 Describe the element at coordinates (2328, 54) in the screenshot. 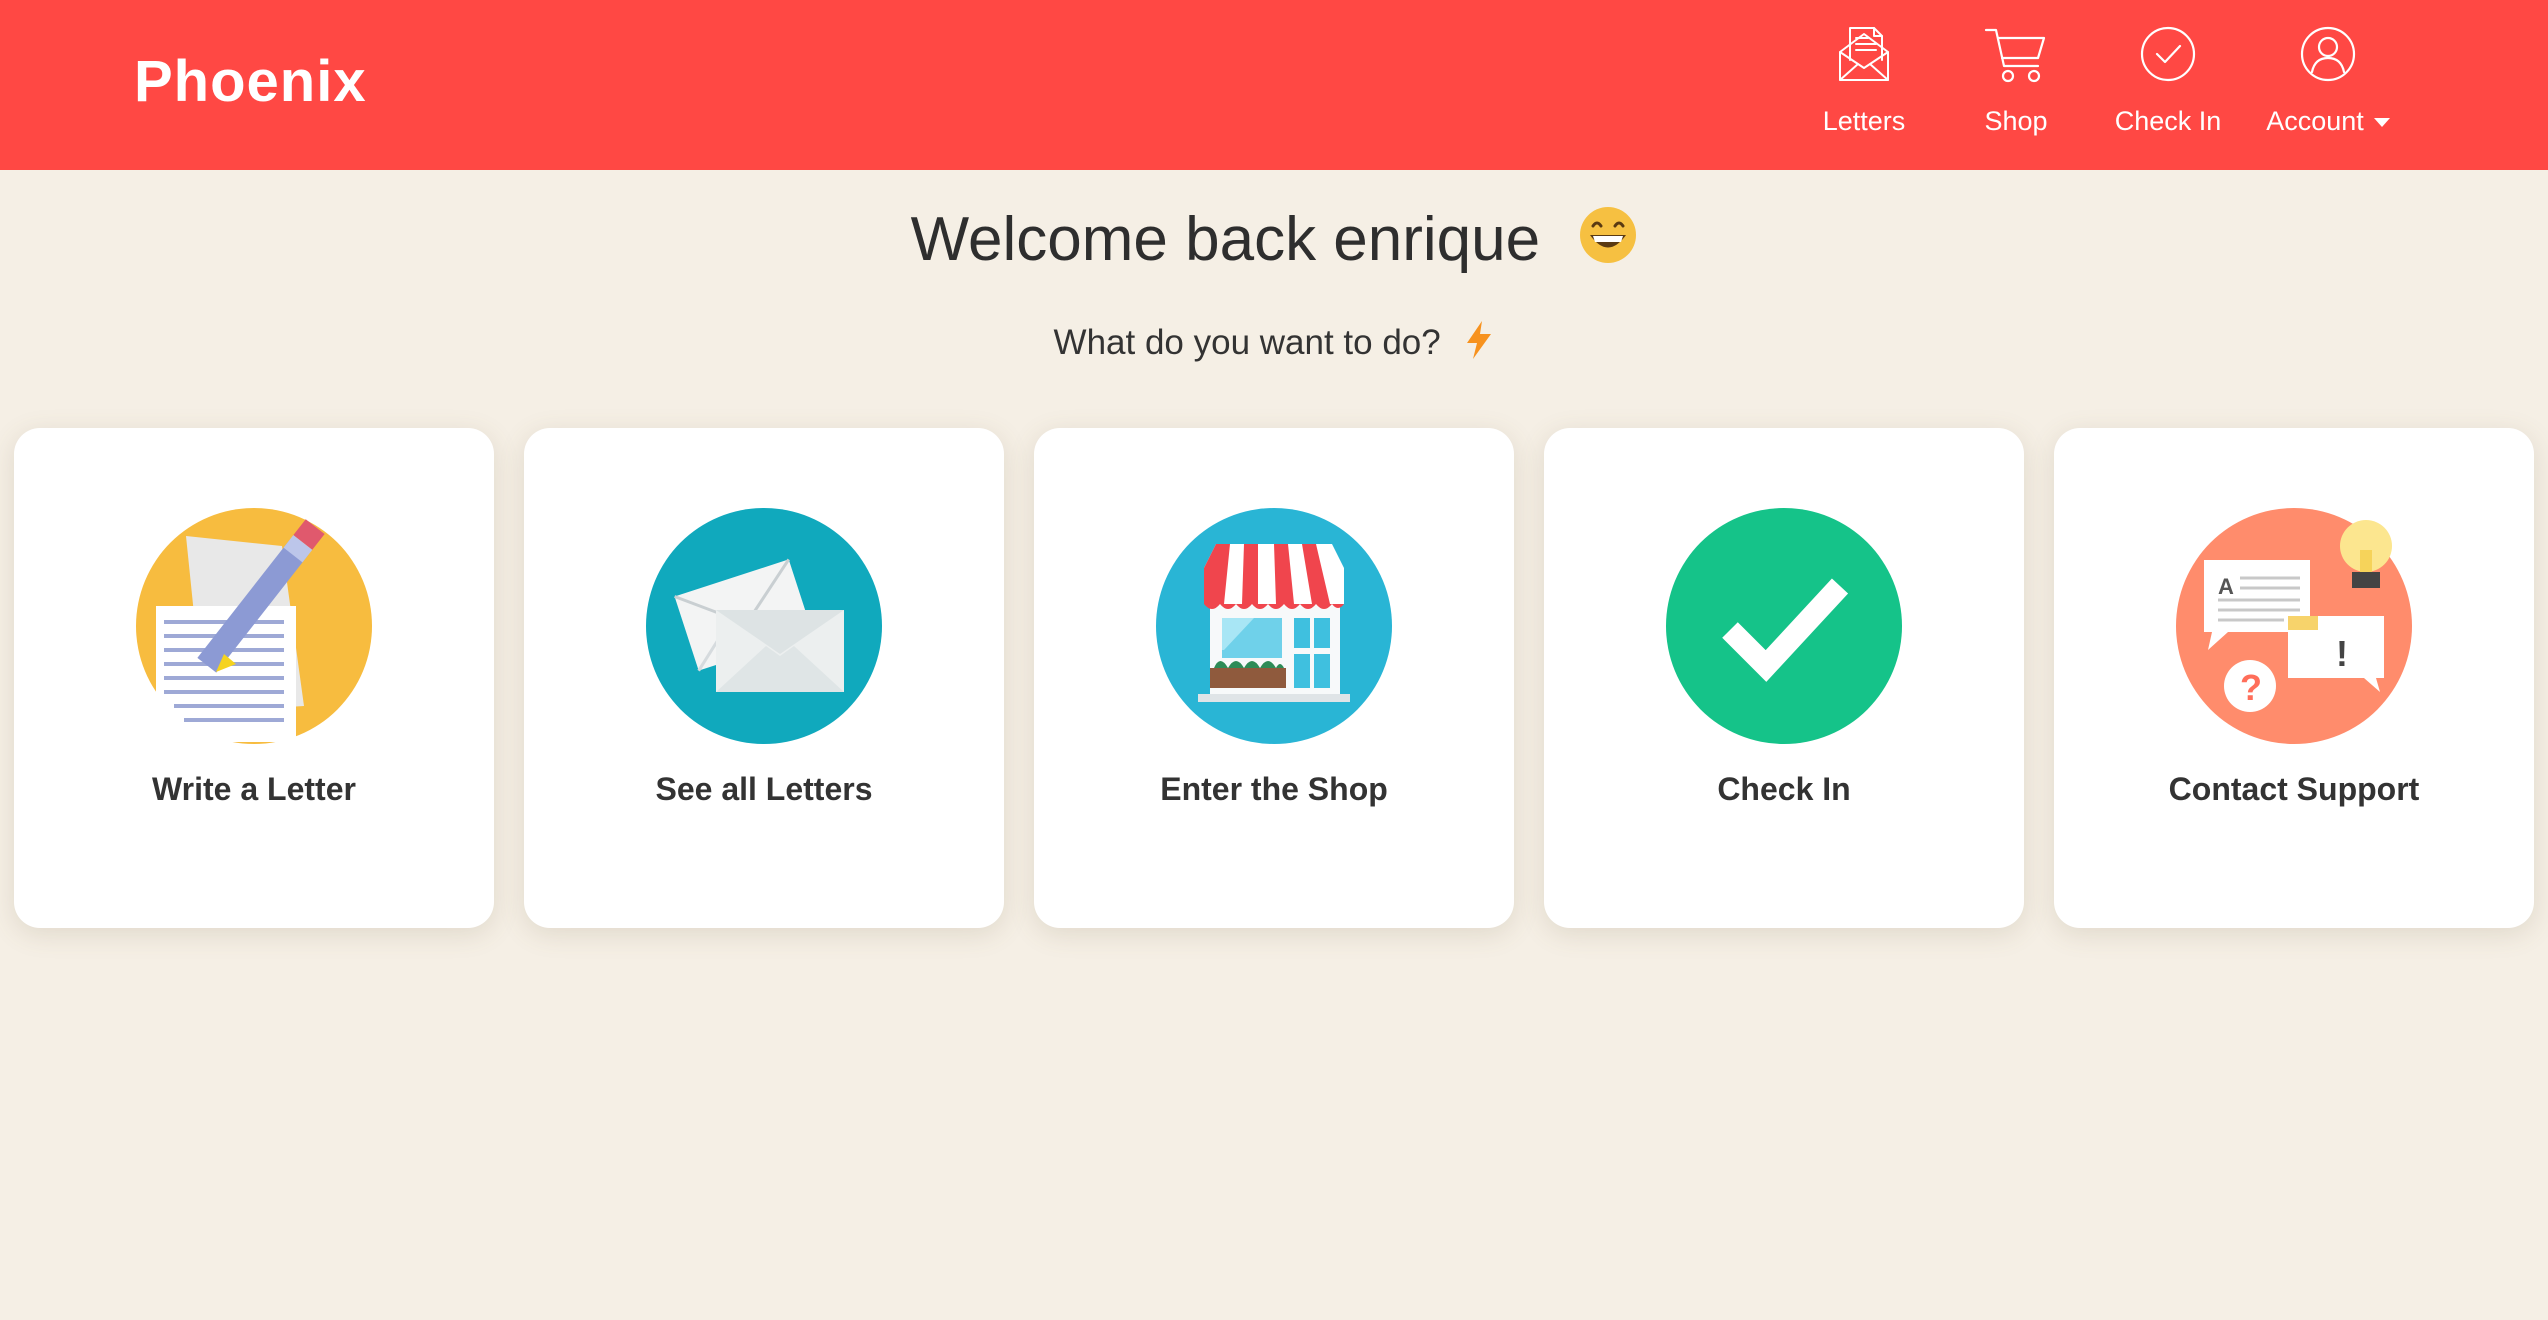

I see `user-icon` at that location.